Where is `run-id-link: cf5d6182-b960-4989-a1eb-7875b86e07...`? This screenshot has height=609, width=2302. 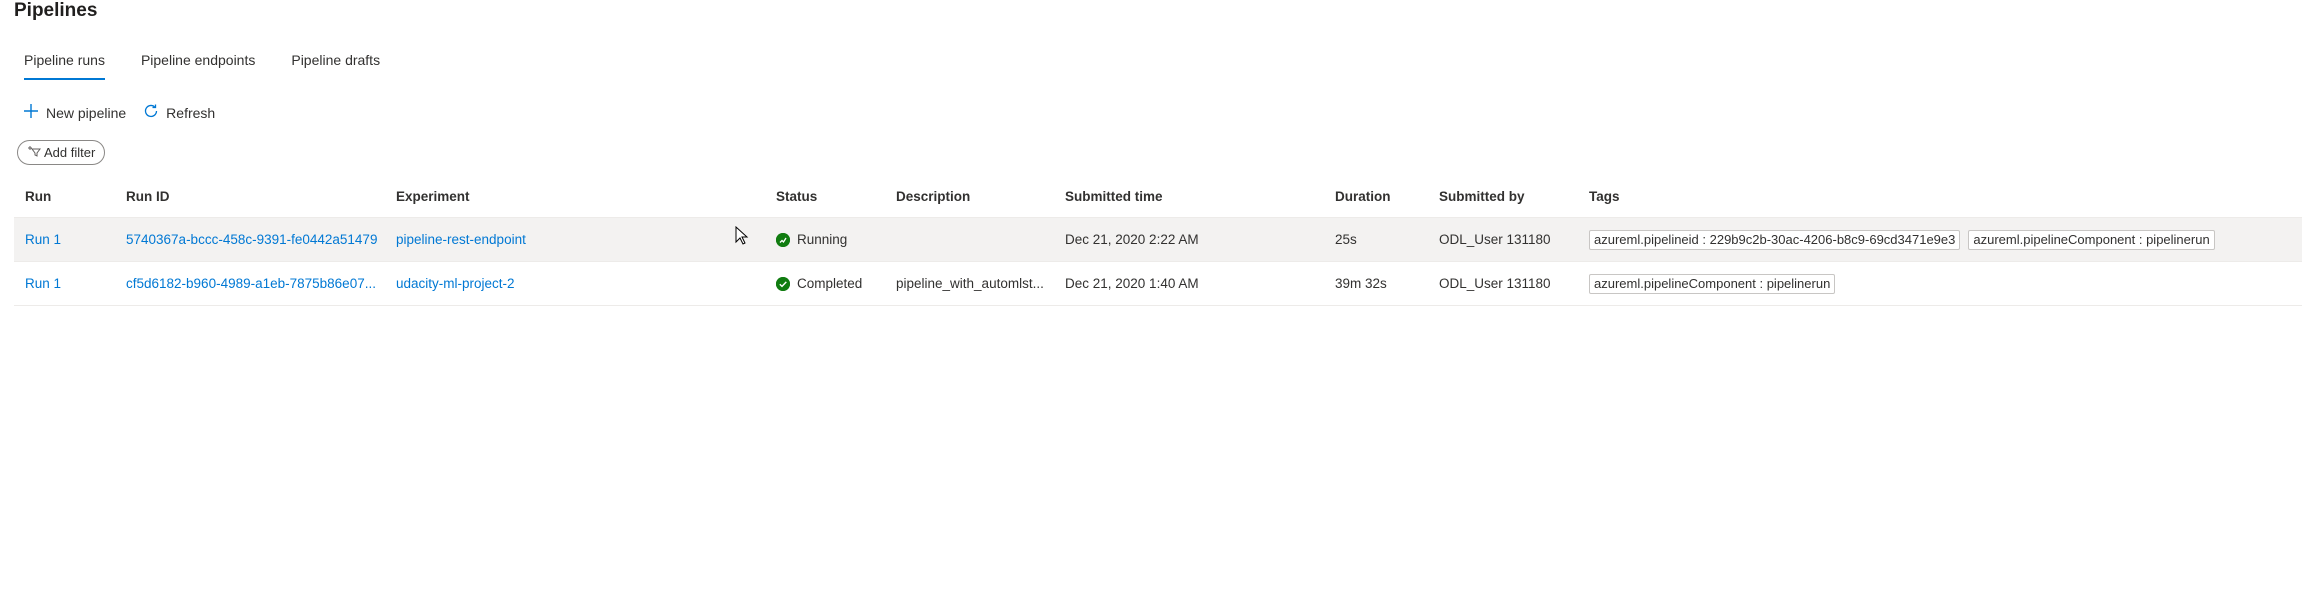 run-id-link: cf5d6182-b960-4989-a1eb-7875b86e07... is located at coordinates (251, 283).